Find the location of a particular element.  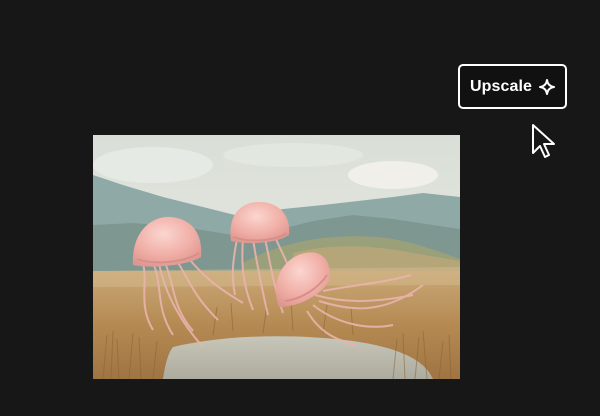

sparkle-icon is located at coordinates (547, 86).